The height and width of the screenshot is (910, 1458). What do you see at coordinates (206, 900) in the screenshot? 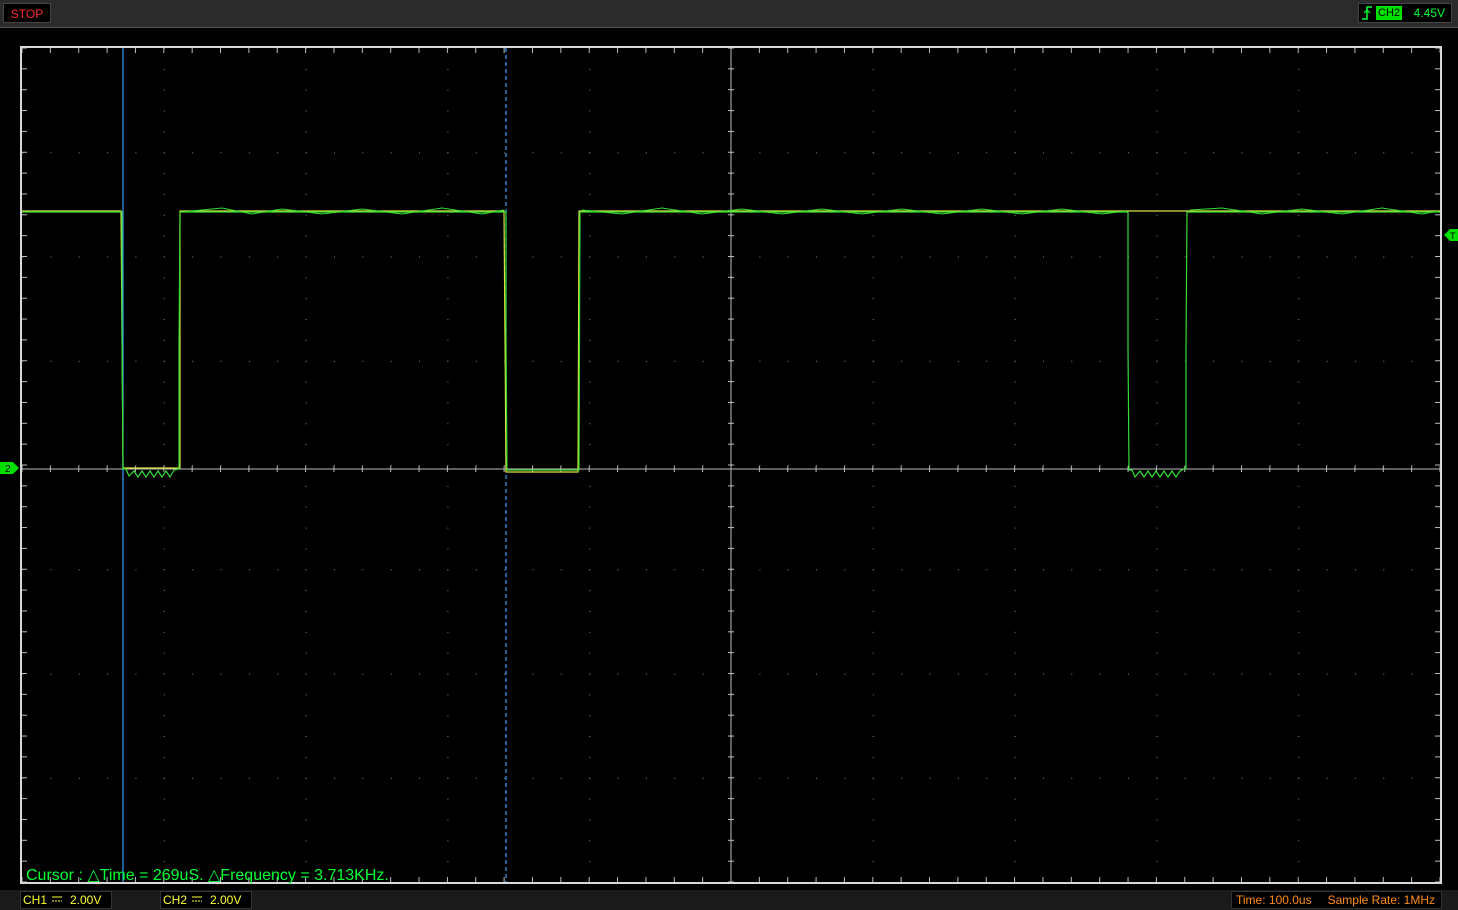
I see `ch2-settings: CH2 2.00V` at bounding box center [206, 900].